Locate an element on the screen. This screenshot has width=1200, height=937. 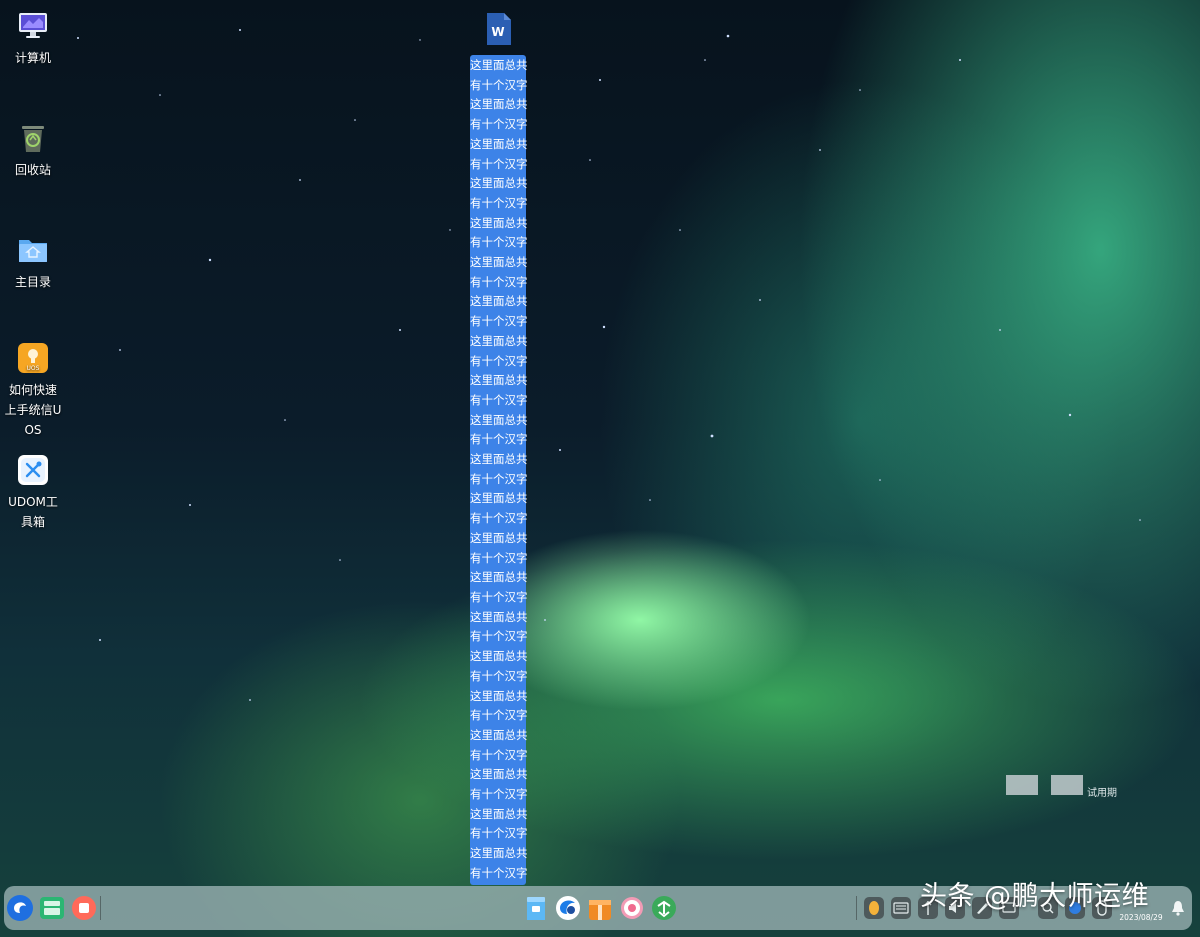
app-store-icon is located at coordinates (600, 908).